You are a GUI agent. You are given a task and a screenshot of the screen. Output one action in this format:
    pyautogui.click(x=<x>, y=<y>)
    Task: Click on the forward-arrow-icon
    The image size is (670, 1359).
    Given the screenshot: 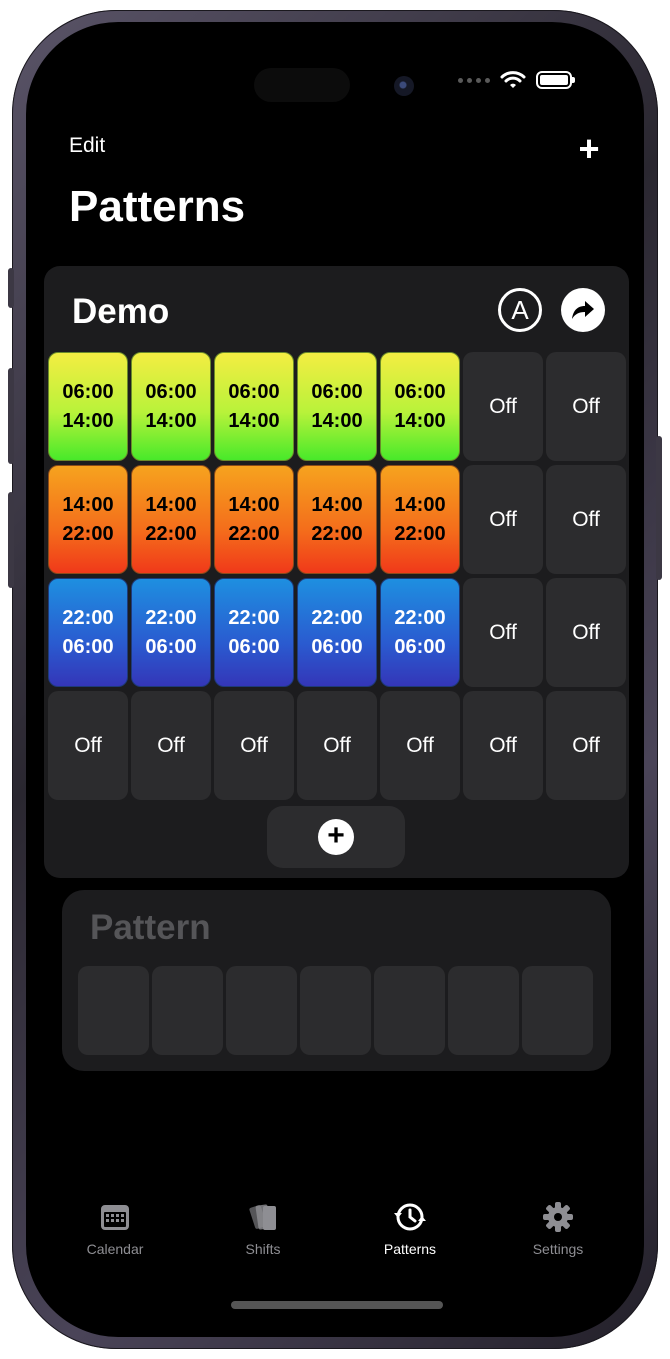 What is the action you would take?
    pyautogui.click(x=583, y=310)
    